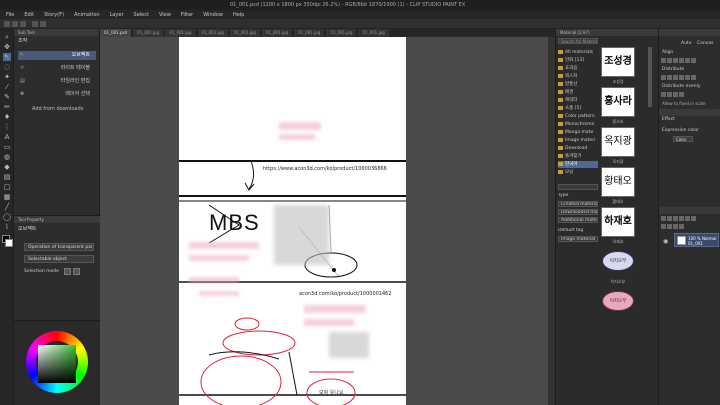 Image resolution: width=720 pixels, height=405 pixels. Describe the element at coordinates (57, 109) in the screenshot. I see `add-from-downloads: Add from downloads` at that location.